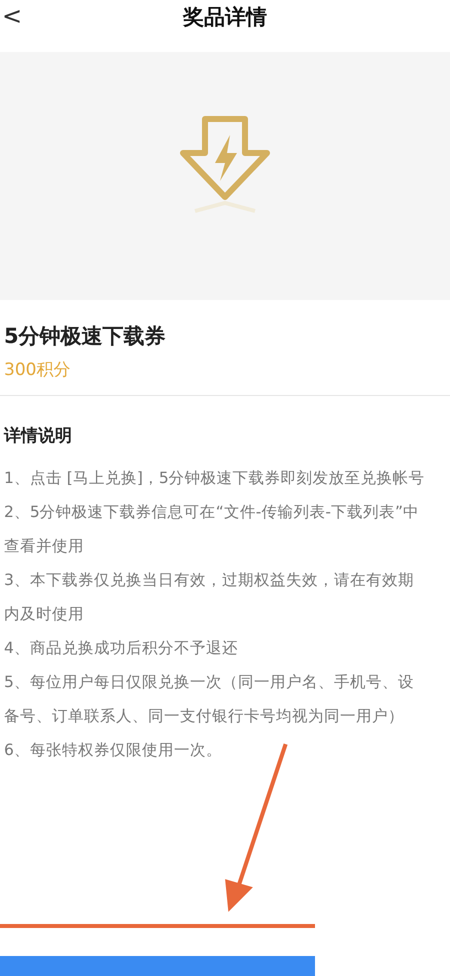 This screenshot has height=976, width=450. I want to click on details-heading: 详情说明, so click(38, 436).